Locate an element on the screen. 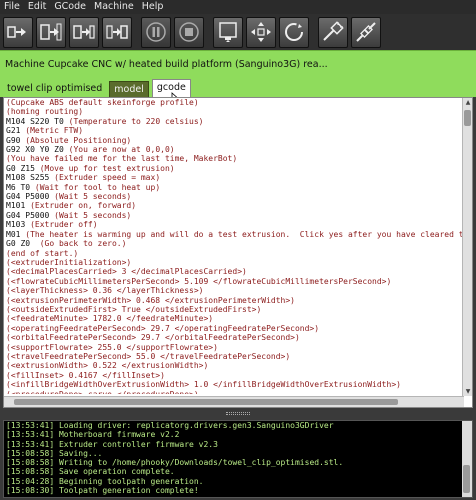  gcode-line: G90 (Absolute Positioning) is located at coordinates (234, 140).